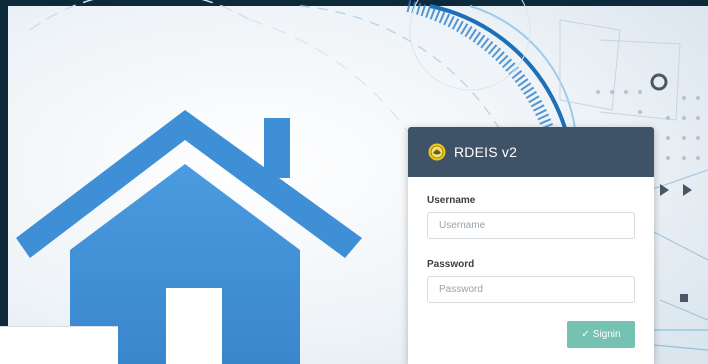 Image resolution: width=708 pixels, height=364 pixels. Describe the element at coordinates (451, 200) in the screenshot. I see `username-label: Username` at that location.